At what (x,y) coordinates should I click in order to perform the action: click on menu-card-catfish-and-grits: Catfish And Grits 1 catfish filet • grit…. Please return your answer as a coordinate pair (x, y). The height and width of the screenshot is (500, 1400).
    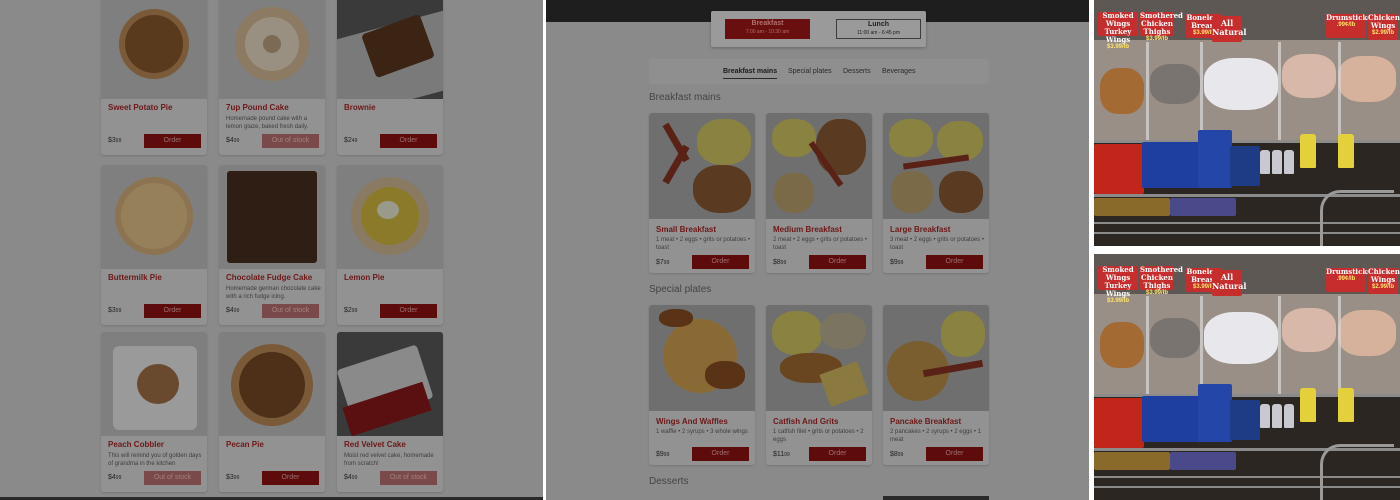
    Looking at the image, I should click on (819, 385).